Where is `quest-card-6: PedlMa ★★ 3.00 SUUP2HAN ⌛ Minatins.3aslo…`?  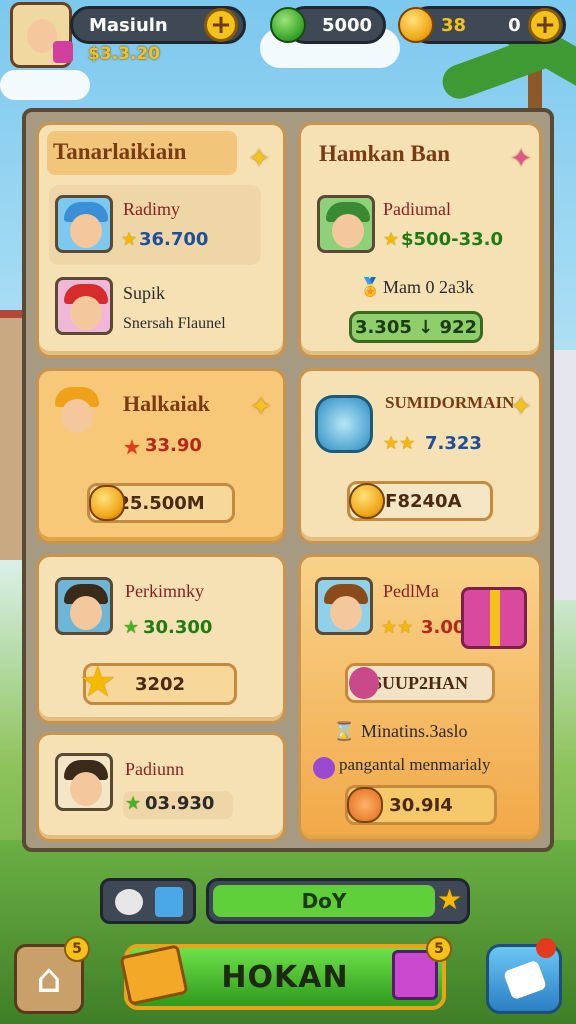
quest-card-6: PedlMa ★★ 3.00 SUUP2HAN ⌛ Minatins.3aslo… is located at coordinates (420, 698).